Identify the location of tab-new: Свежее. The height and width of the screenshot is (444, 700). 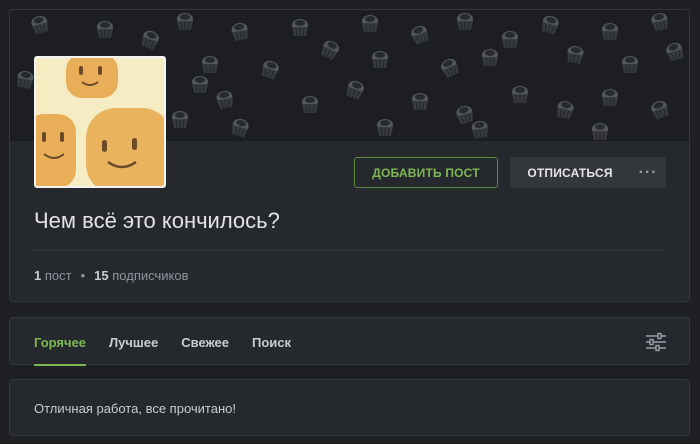
(205, 342).